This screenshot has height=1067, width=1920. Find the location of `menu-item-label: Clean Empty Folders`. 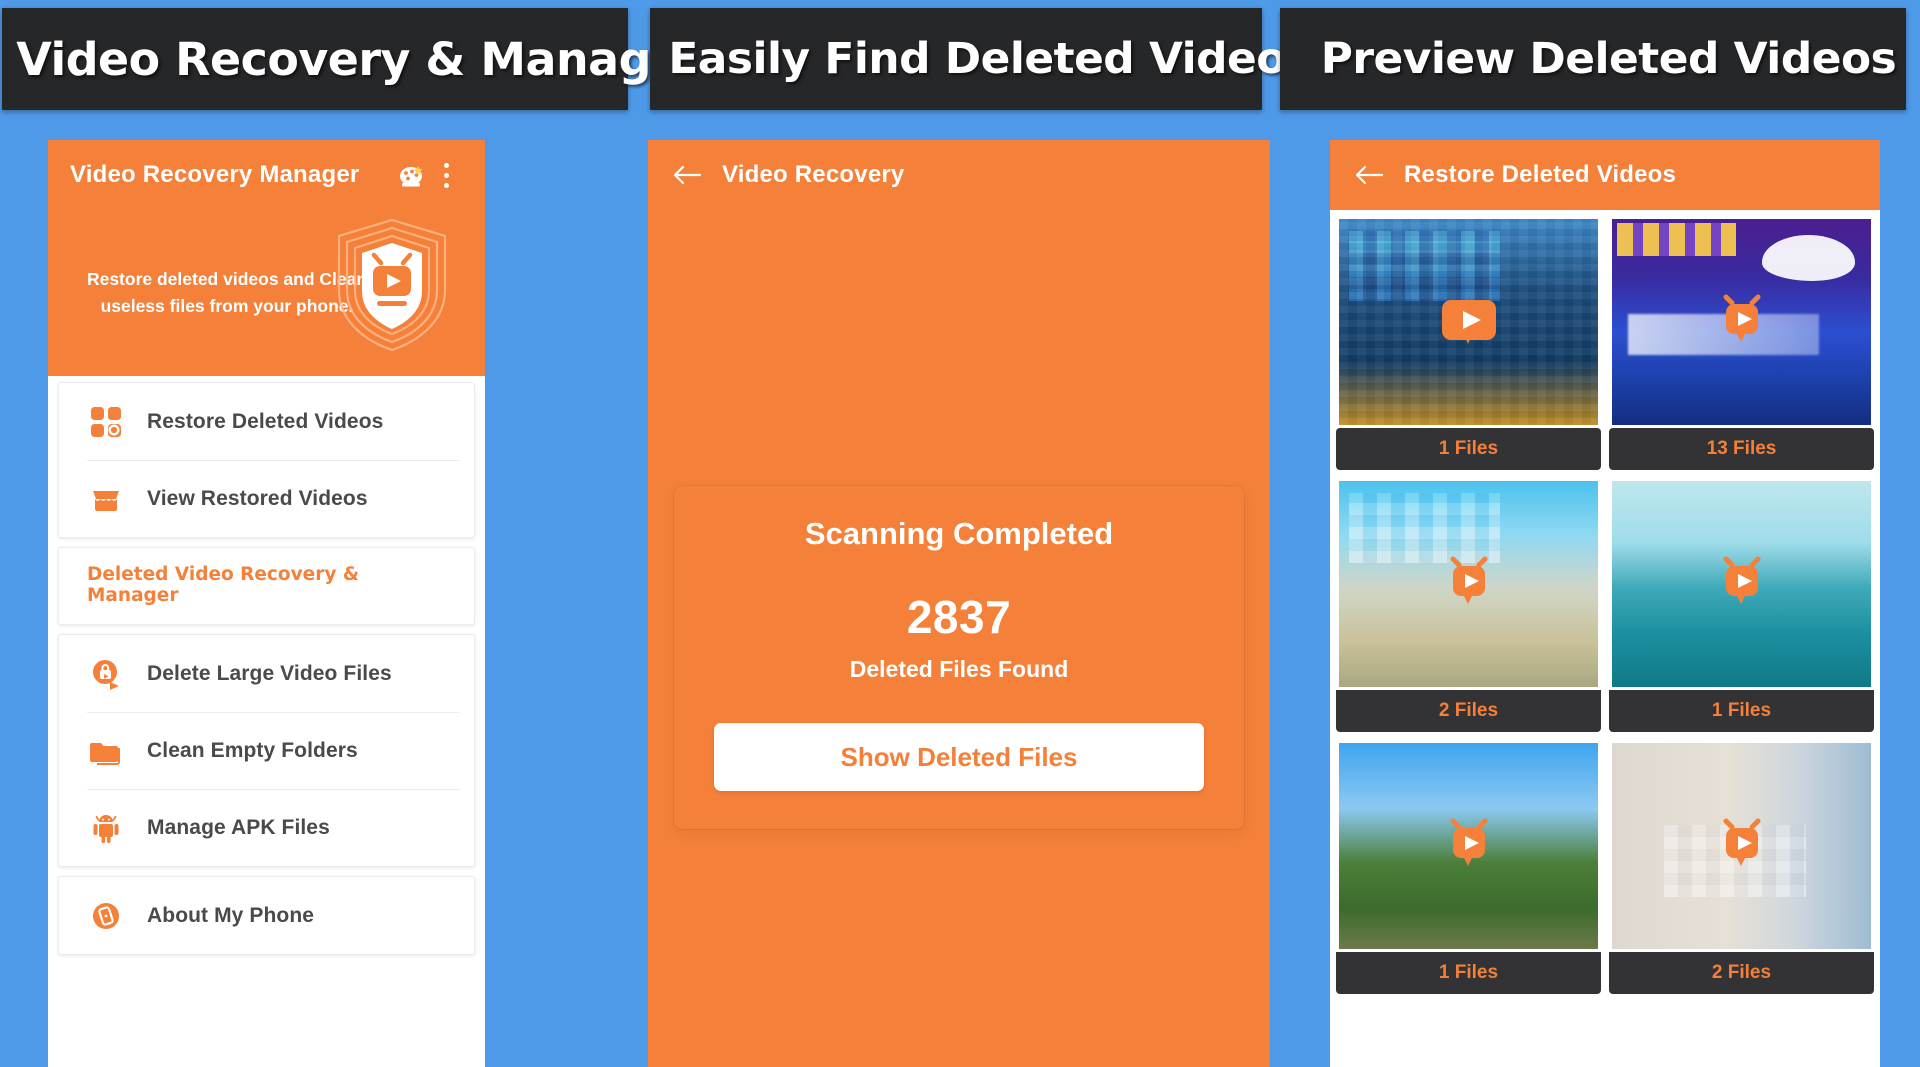

menu-item-label: Clean Empty Folders is located at coordinates (252, 750).